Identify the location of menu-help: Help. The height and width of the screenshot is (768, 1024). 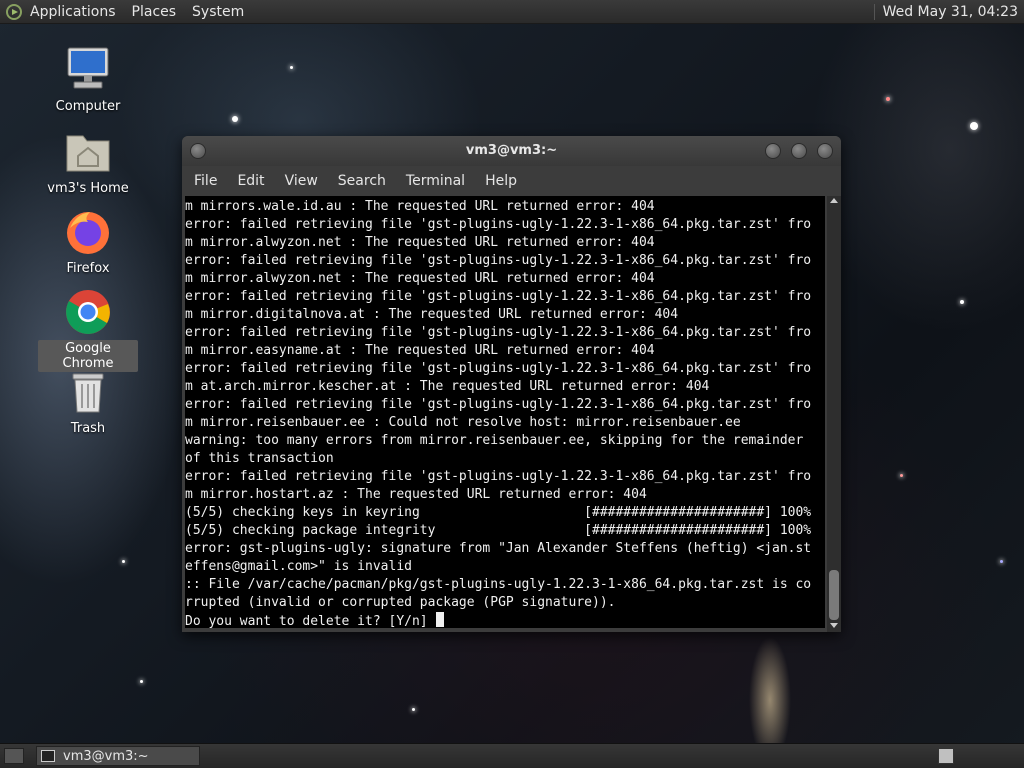
(501, 181).